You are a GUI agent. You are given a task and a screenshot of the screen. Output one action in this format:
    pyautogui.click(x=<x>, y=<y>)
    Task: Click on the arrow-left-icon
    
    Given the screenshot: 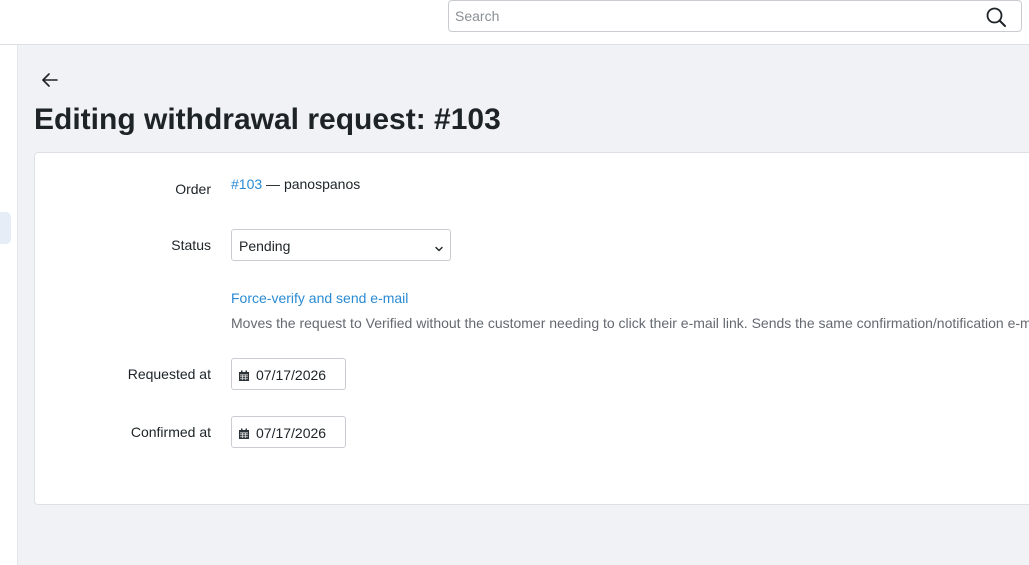 What is the action you would take?
    pyautogui.click(x=50, y=80)
    